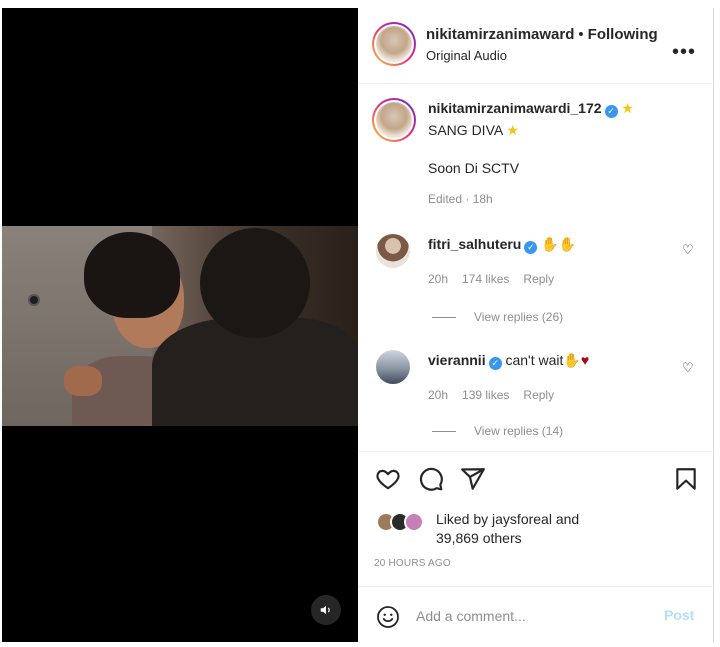 This screenshot has height=647, width=720. I want to click on sound-toggle-button, so click(326, 610).